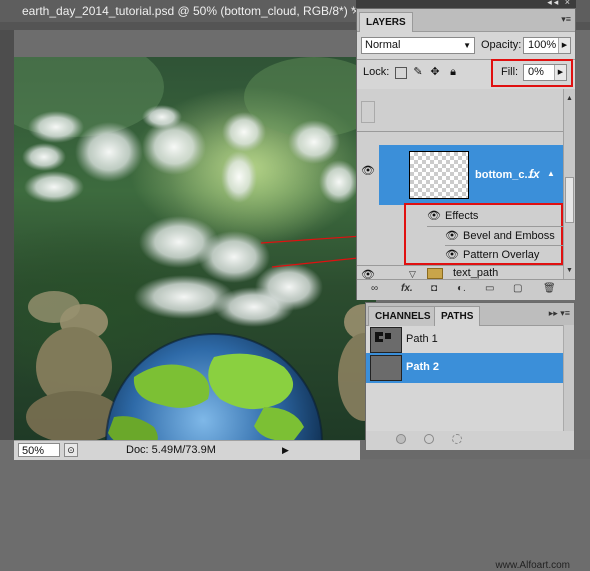  Describe the element at coordinates (559, 4) in the screenshot. I see `collapse-panels-icon: ◂◂ ×` at that location.